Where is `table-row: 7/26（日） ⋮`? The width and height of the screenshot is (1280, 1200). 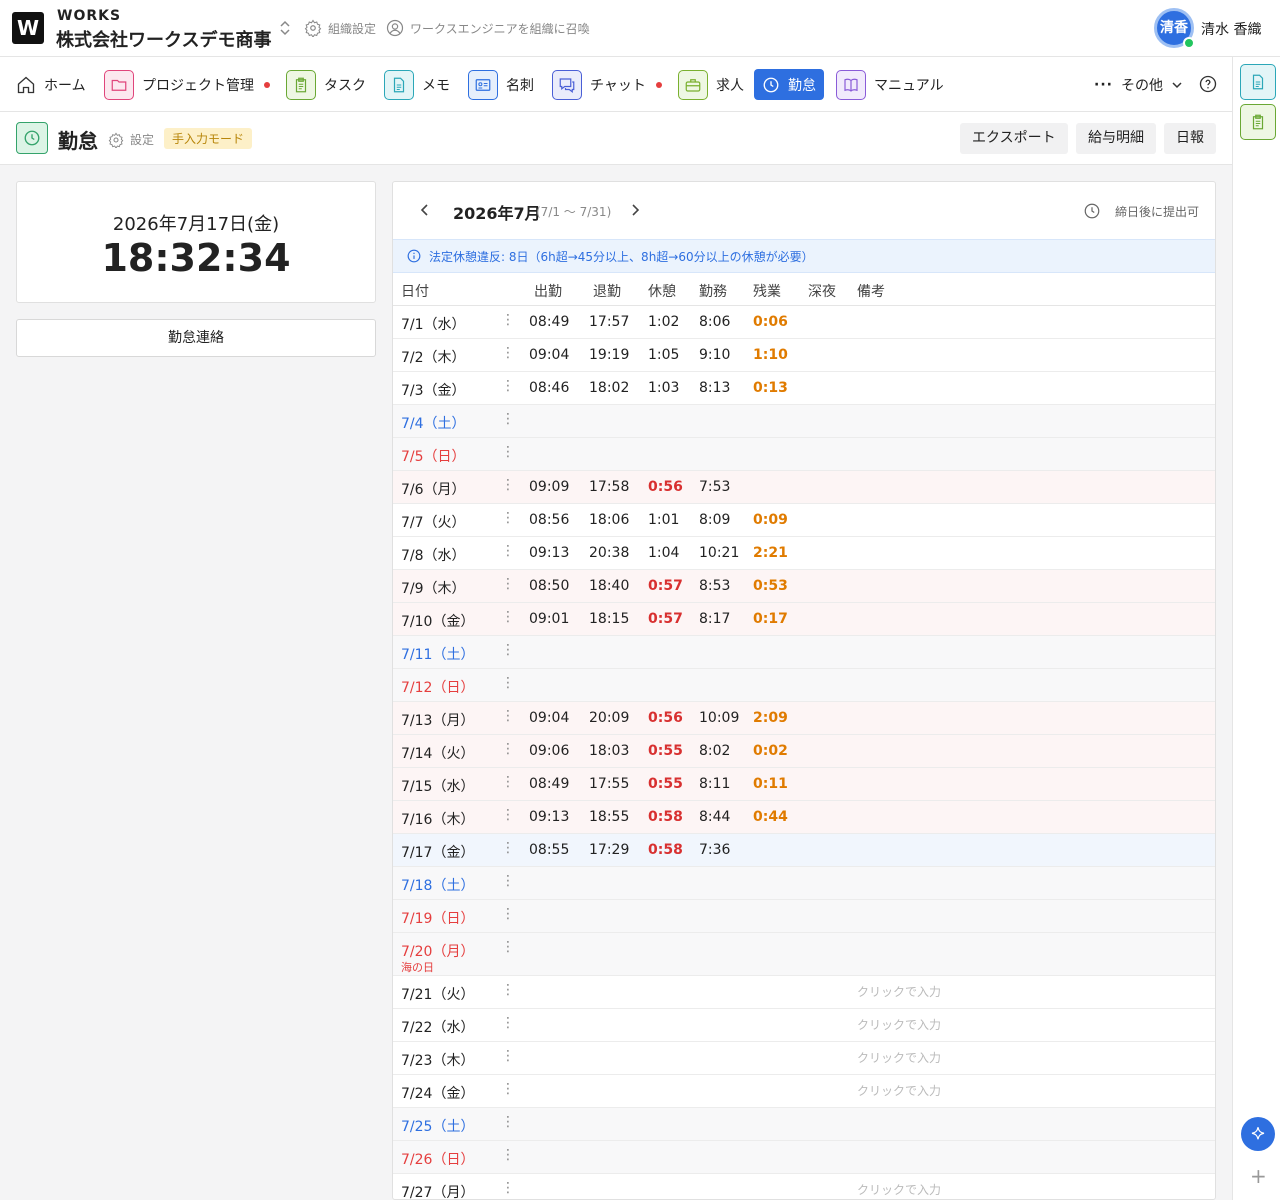 table-row: 7/26（日） ⋮ is located at coordinates (804, 1157).